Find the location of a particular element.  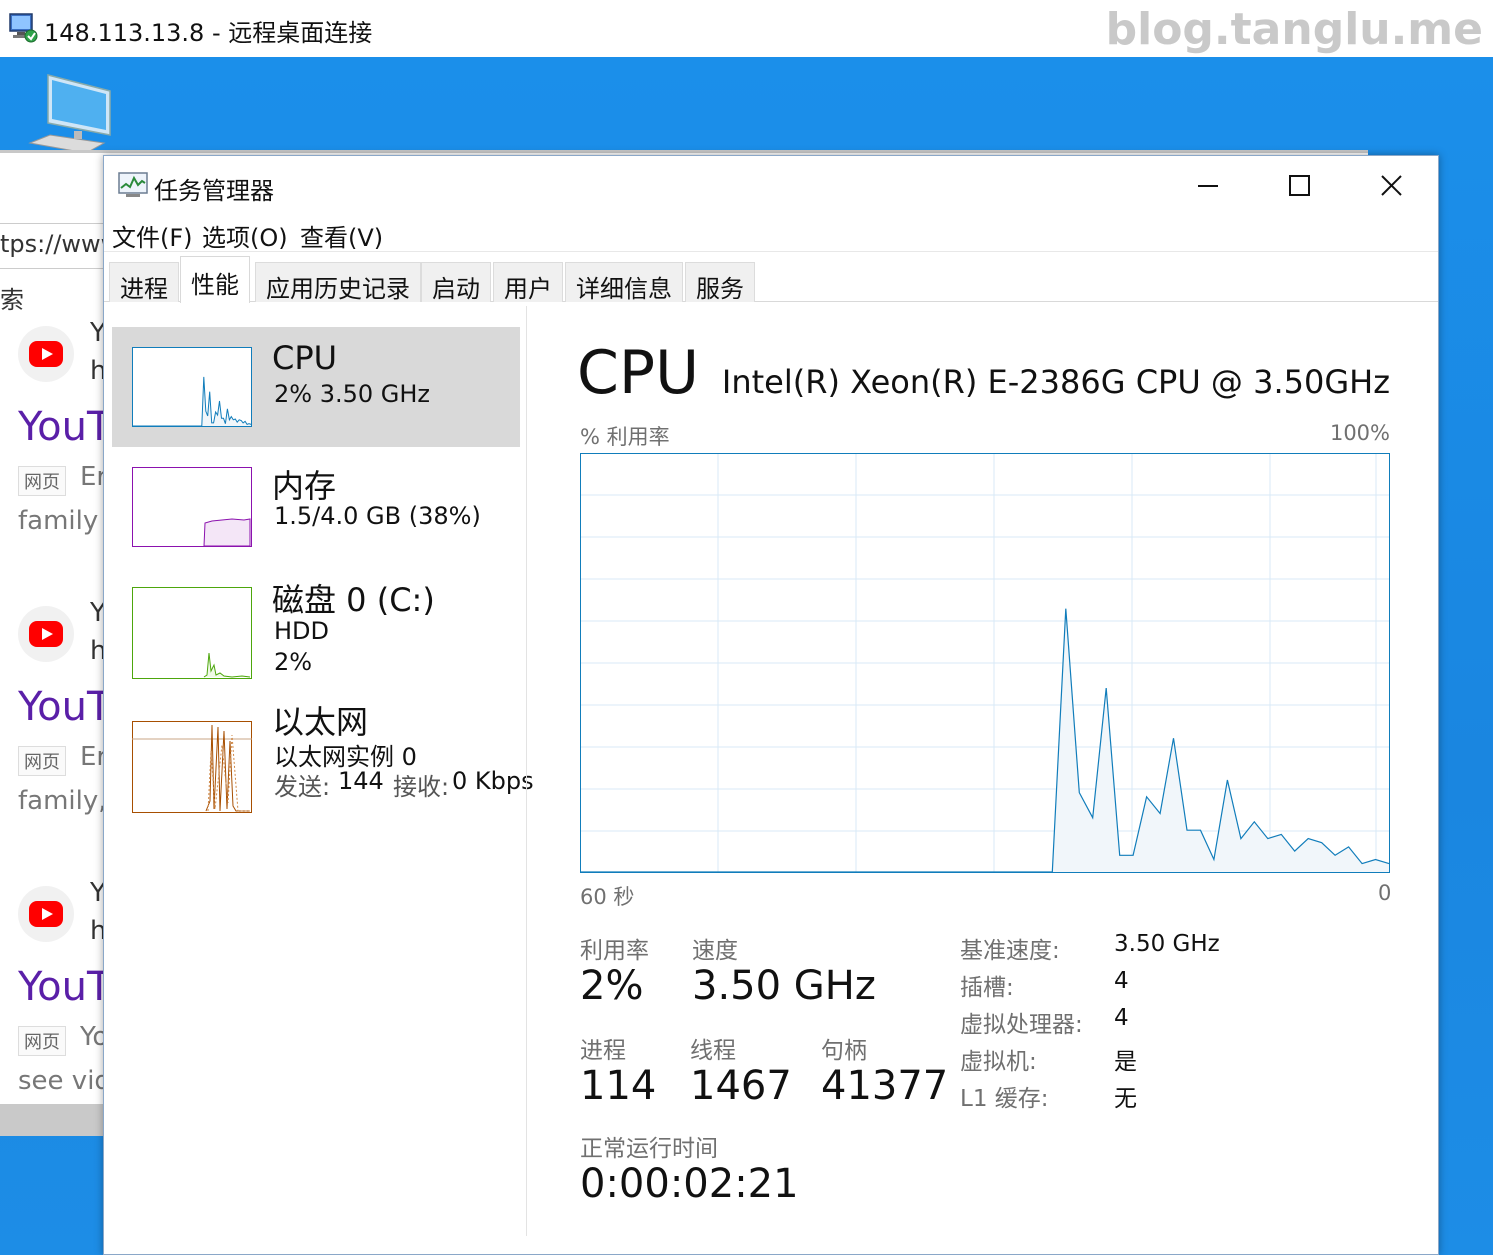

threads-value: 1467 is located at coordinates (741, 1086).